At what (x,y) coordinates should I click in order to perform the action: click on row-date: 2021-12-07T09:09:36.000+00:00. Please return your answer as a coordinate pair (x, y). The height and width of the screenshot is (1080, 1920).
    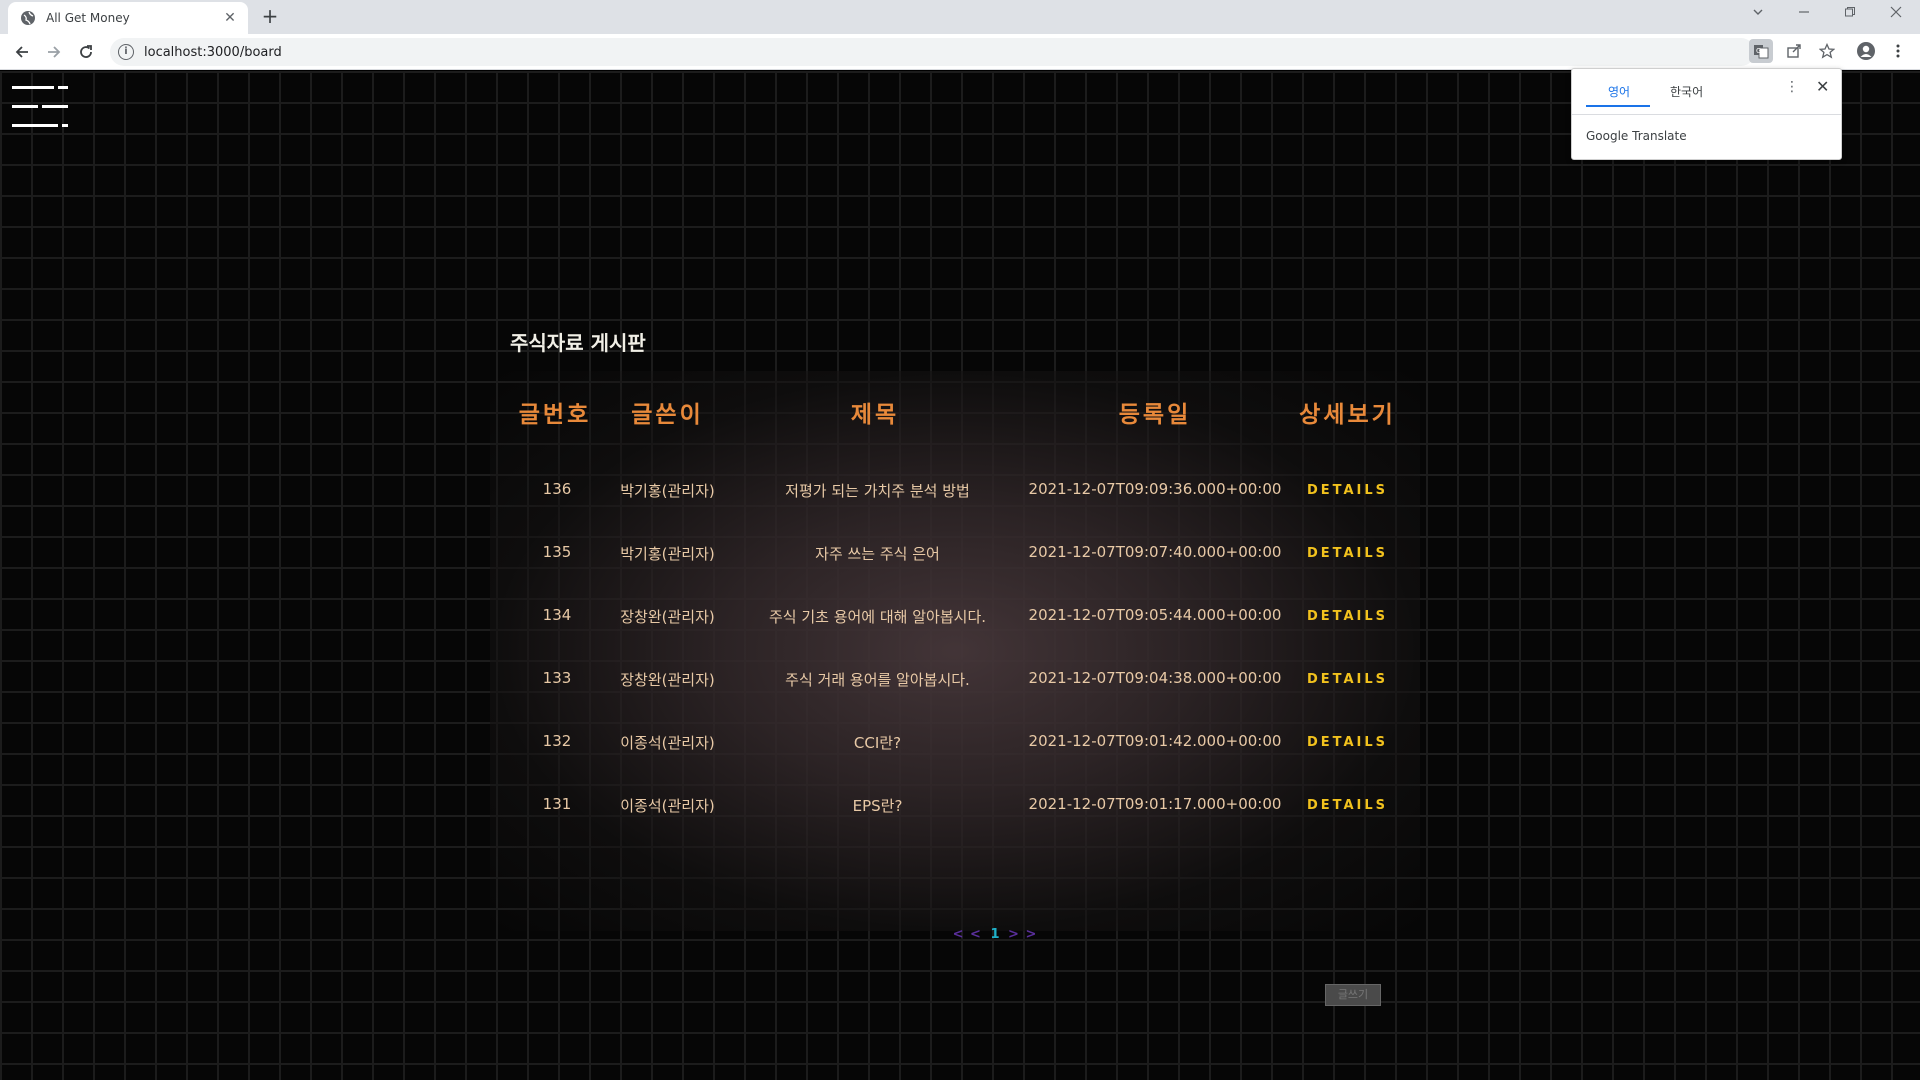
    Looking at the image, I should click on (1155, 489).